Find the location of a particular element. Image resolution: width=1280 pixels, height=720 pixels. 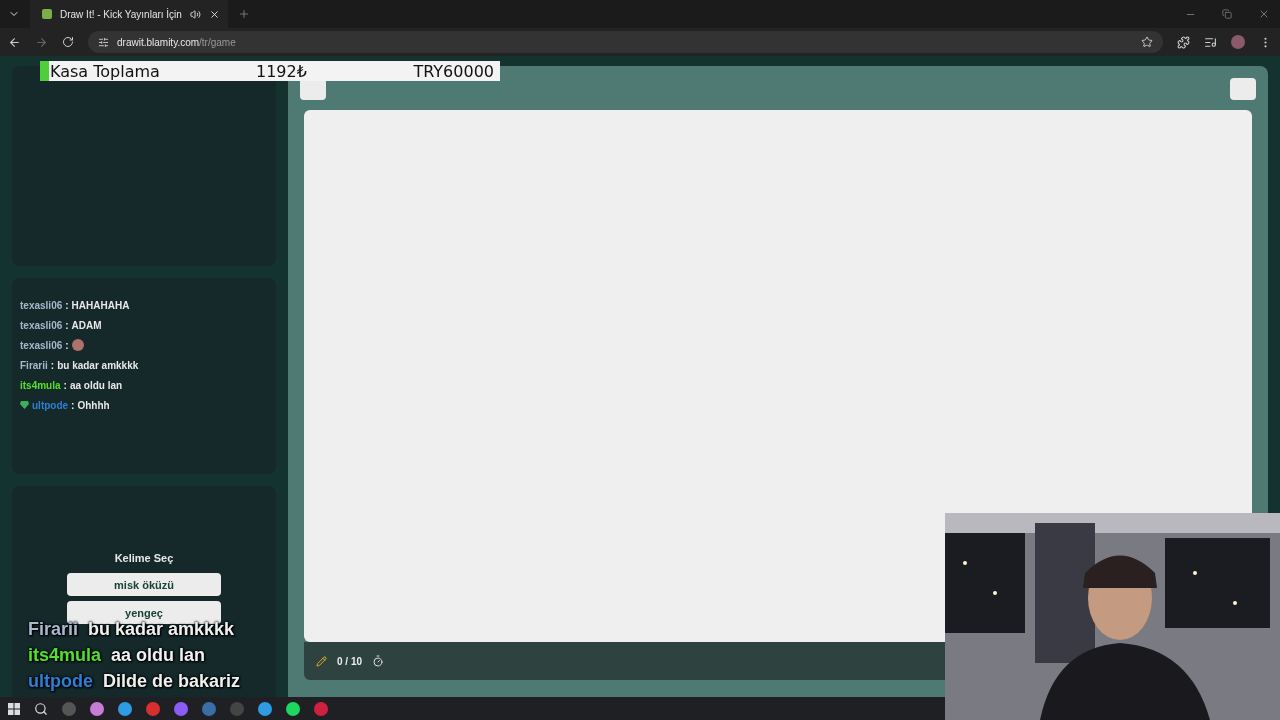

speaker-icon is located at coordinates (195, 14).